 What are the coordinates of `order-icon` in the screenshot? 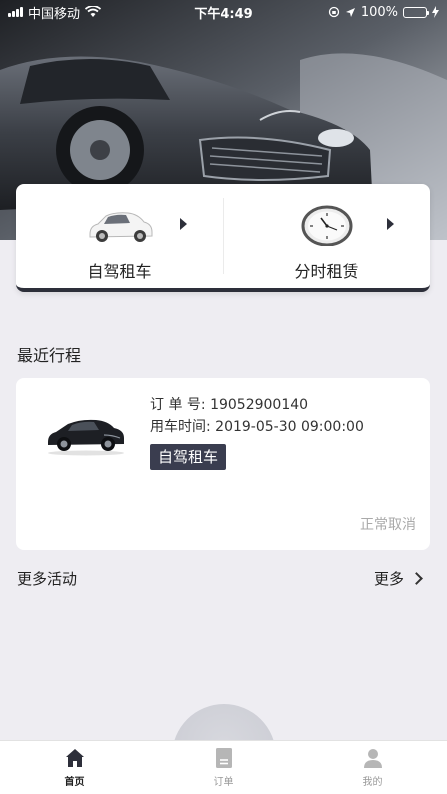 It's located at (223, 758).